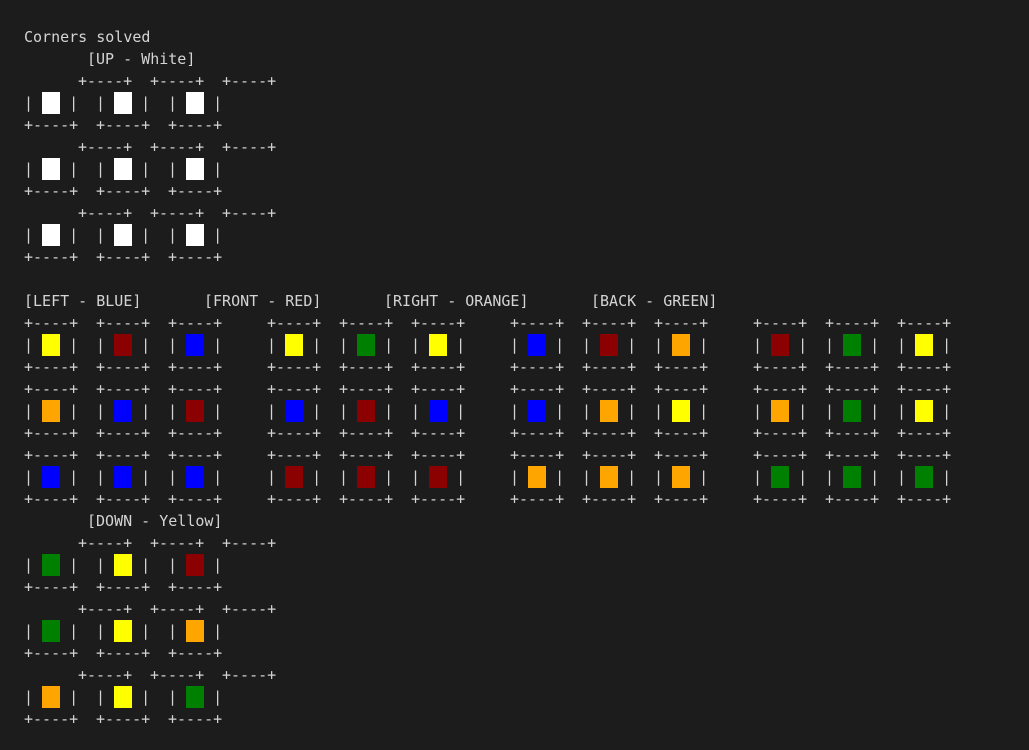 The width and height of the screenshot is (1029, 750). What do you see at coordinates (654, 301) in the screenshot?
I see `face-label-back: [BACK - GREEN]` at bounding box center [654, 301].